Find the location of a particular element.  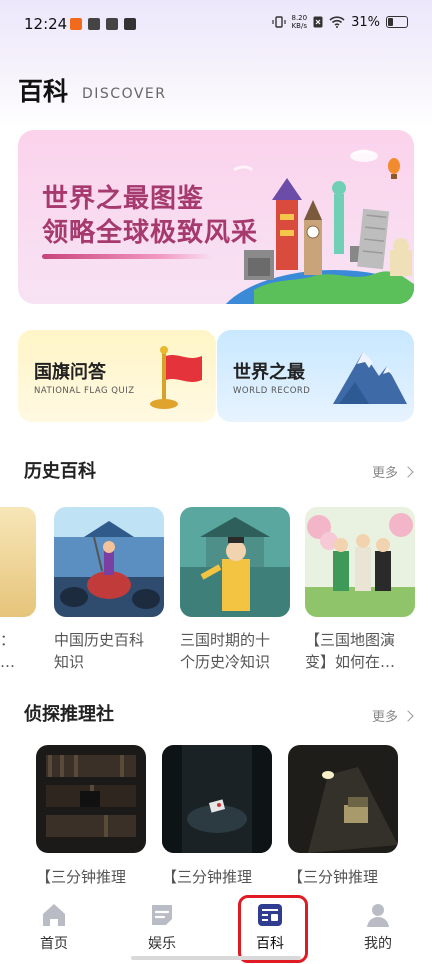

store-notification-icon is located at coordinates (94, 24).